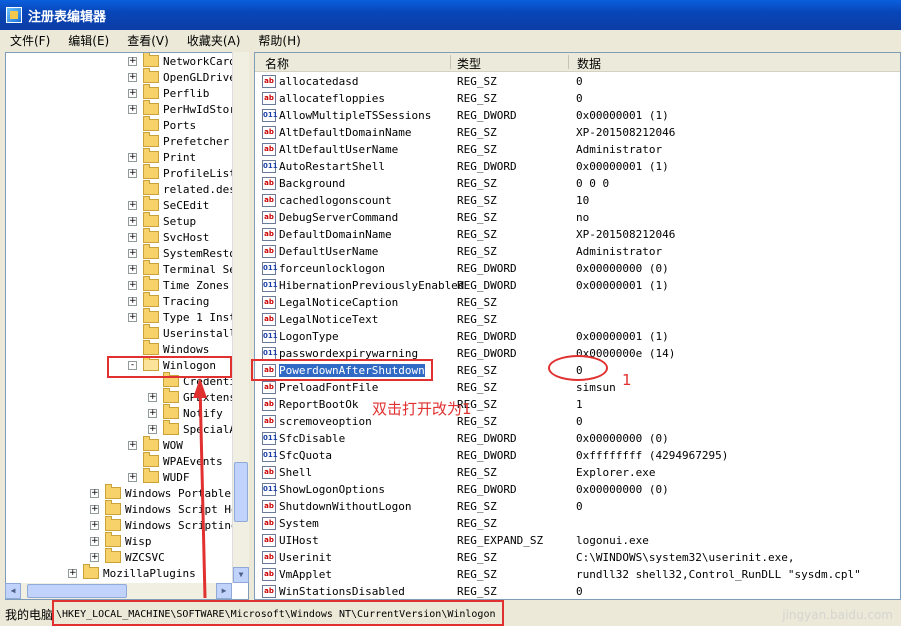 The image size is (901, 626). I want to click on tree-node: +Type 1 Installer, so click(188, 316).